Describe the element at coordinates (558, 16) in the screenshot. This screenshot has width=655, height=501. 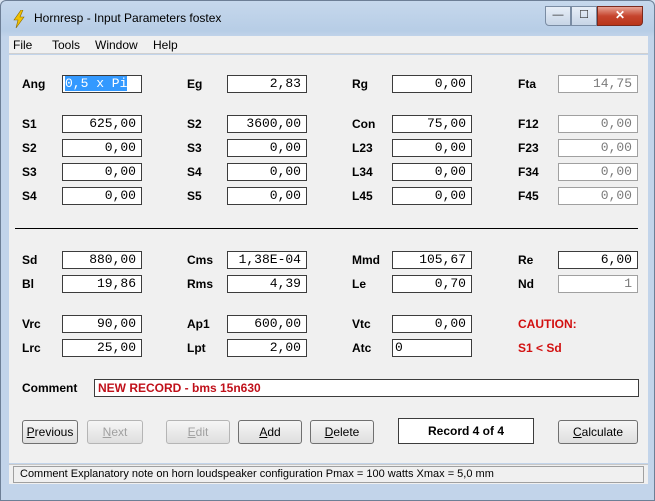
I see `minimize-button: —` at that location.